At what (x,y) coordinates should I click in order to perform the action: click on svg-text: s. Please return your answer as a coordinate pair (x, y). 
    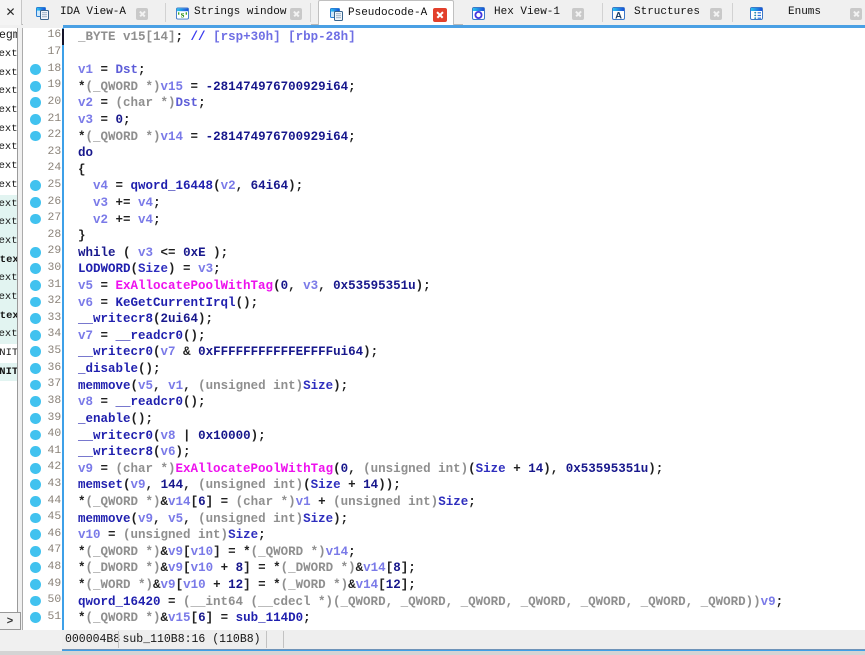
    Looking at the image, I should click on (183, 15).